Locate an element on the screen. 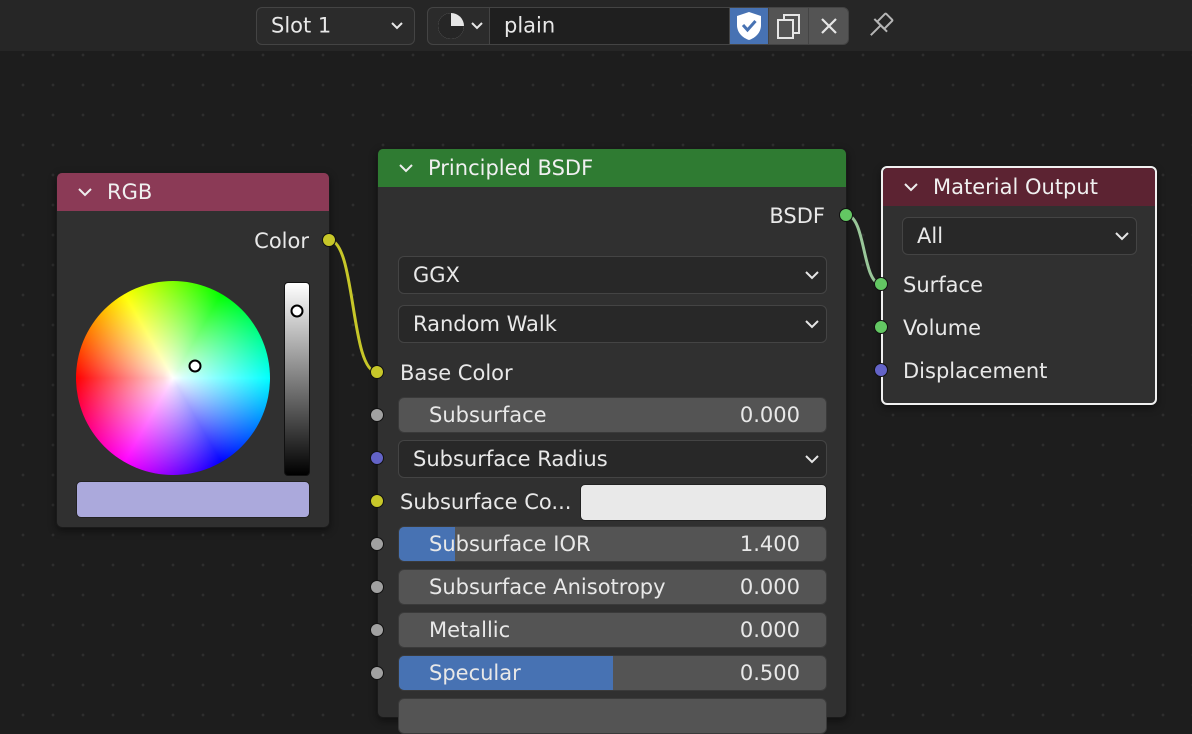  color-wheel-cursor is located at coordinates (195, 366).